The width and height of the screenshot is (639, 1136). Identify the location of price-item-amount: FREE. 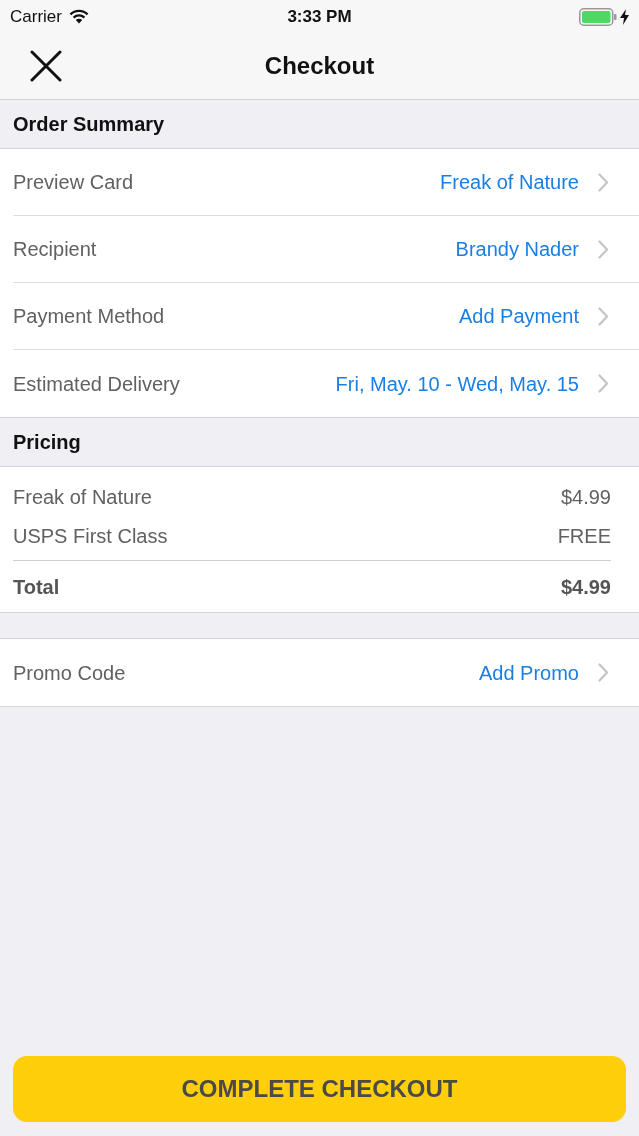
(584, 536).